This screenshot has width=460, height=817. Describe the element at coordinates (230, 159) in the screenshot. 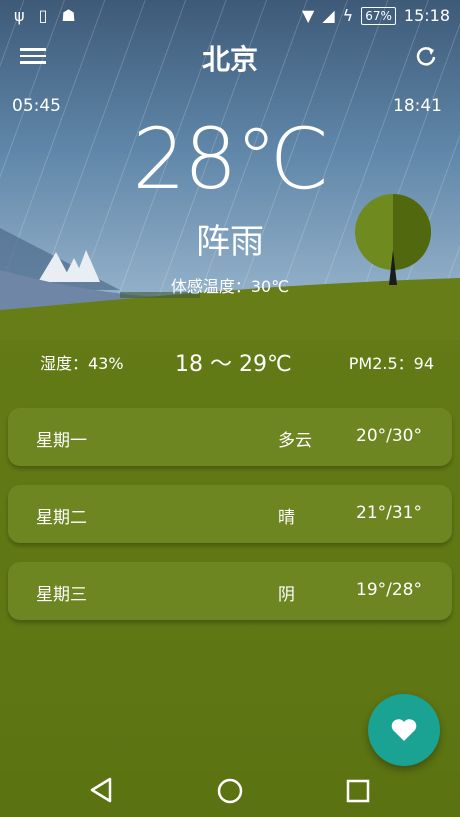

I see `current-temperature: 28℃` at that location.